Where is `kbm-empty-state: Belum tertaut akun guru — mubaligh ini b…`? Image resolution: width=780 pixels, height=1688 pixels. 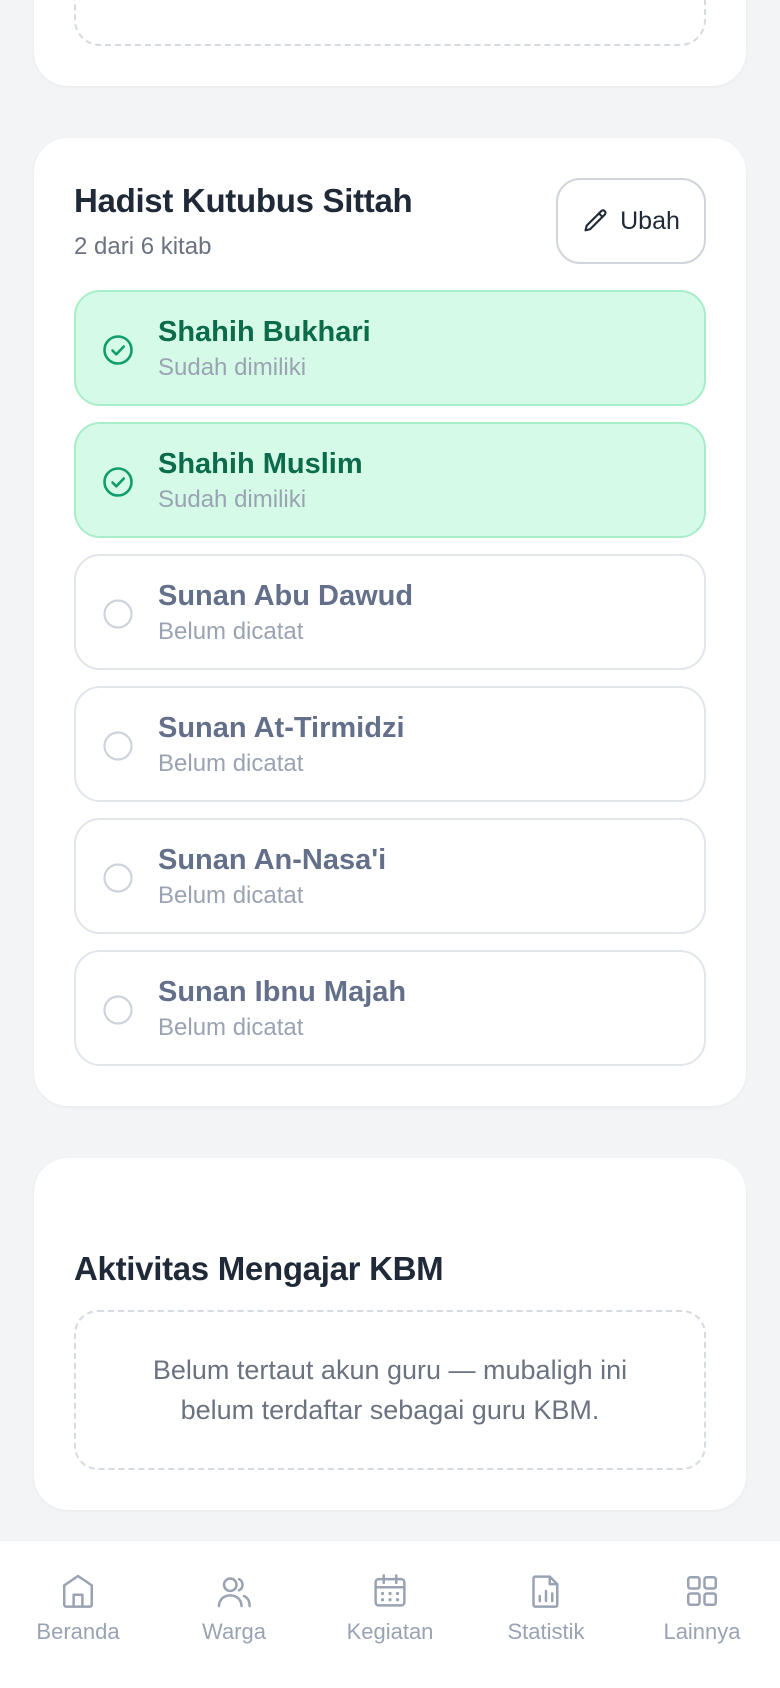
kbm-empty-state: Belum tertaut akun guru — mubaligh ini b… is located at coordinates (390, 1390).